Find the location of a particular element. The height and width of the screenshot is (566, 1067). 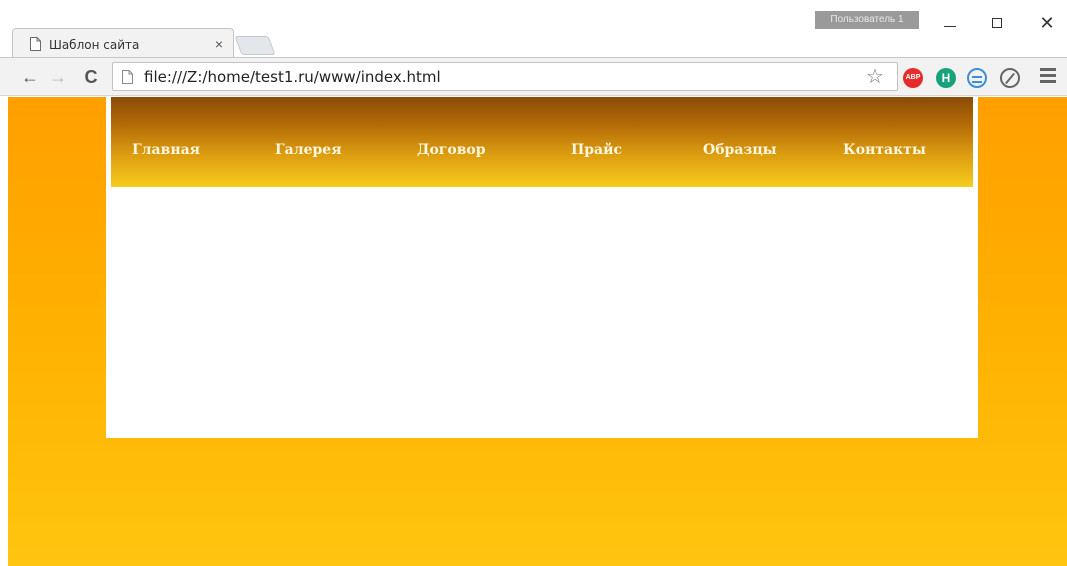

browser-tab-active: Шаблон сайта × is located at coordinates (123, 43).